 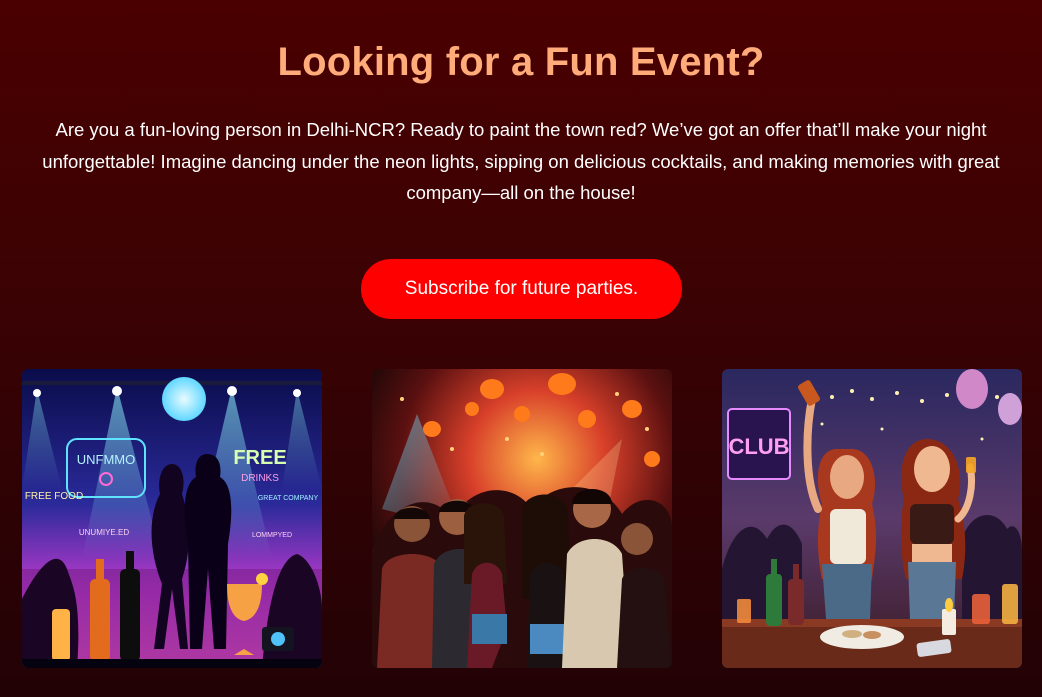 I want to click on gallery-image-club-scene: CLUB, so click(x=872, y=518).